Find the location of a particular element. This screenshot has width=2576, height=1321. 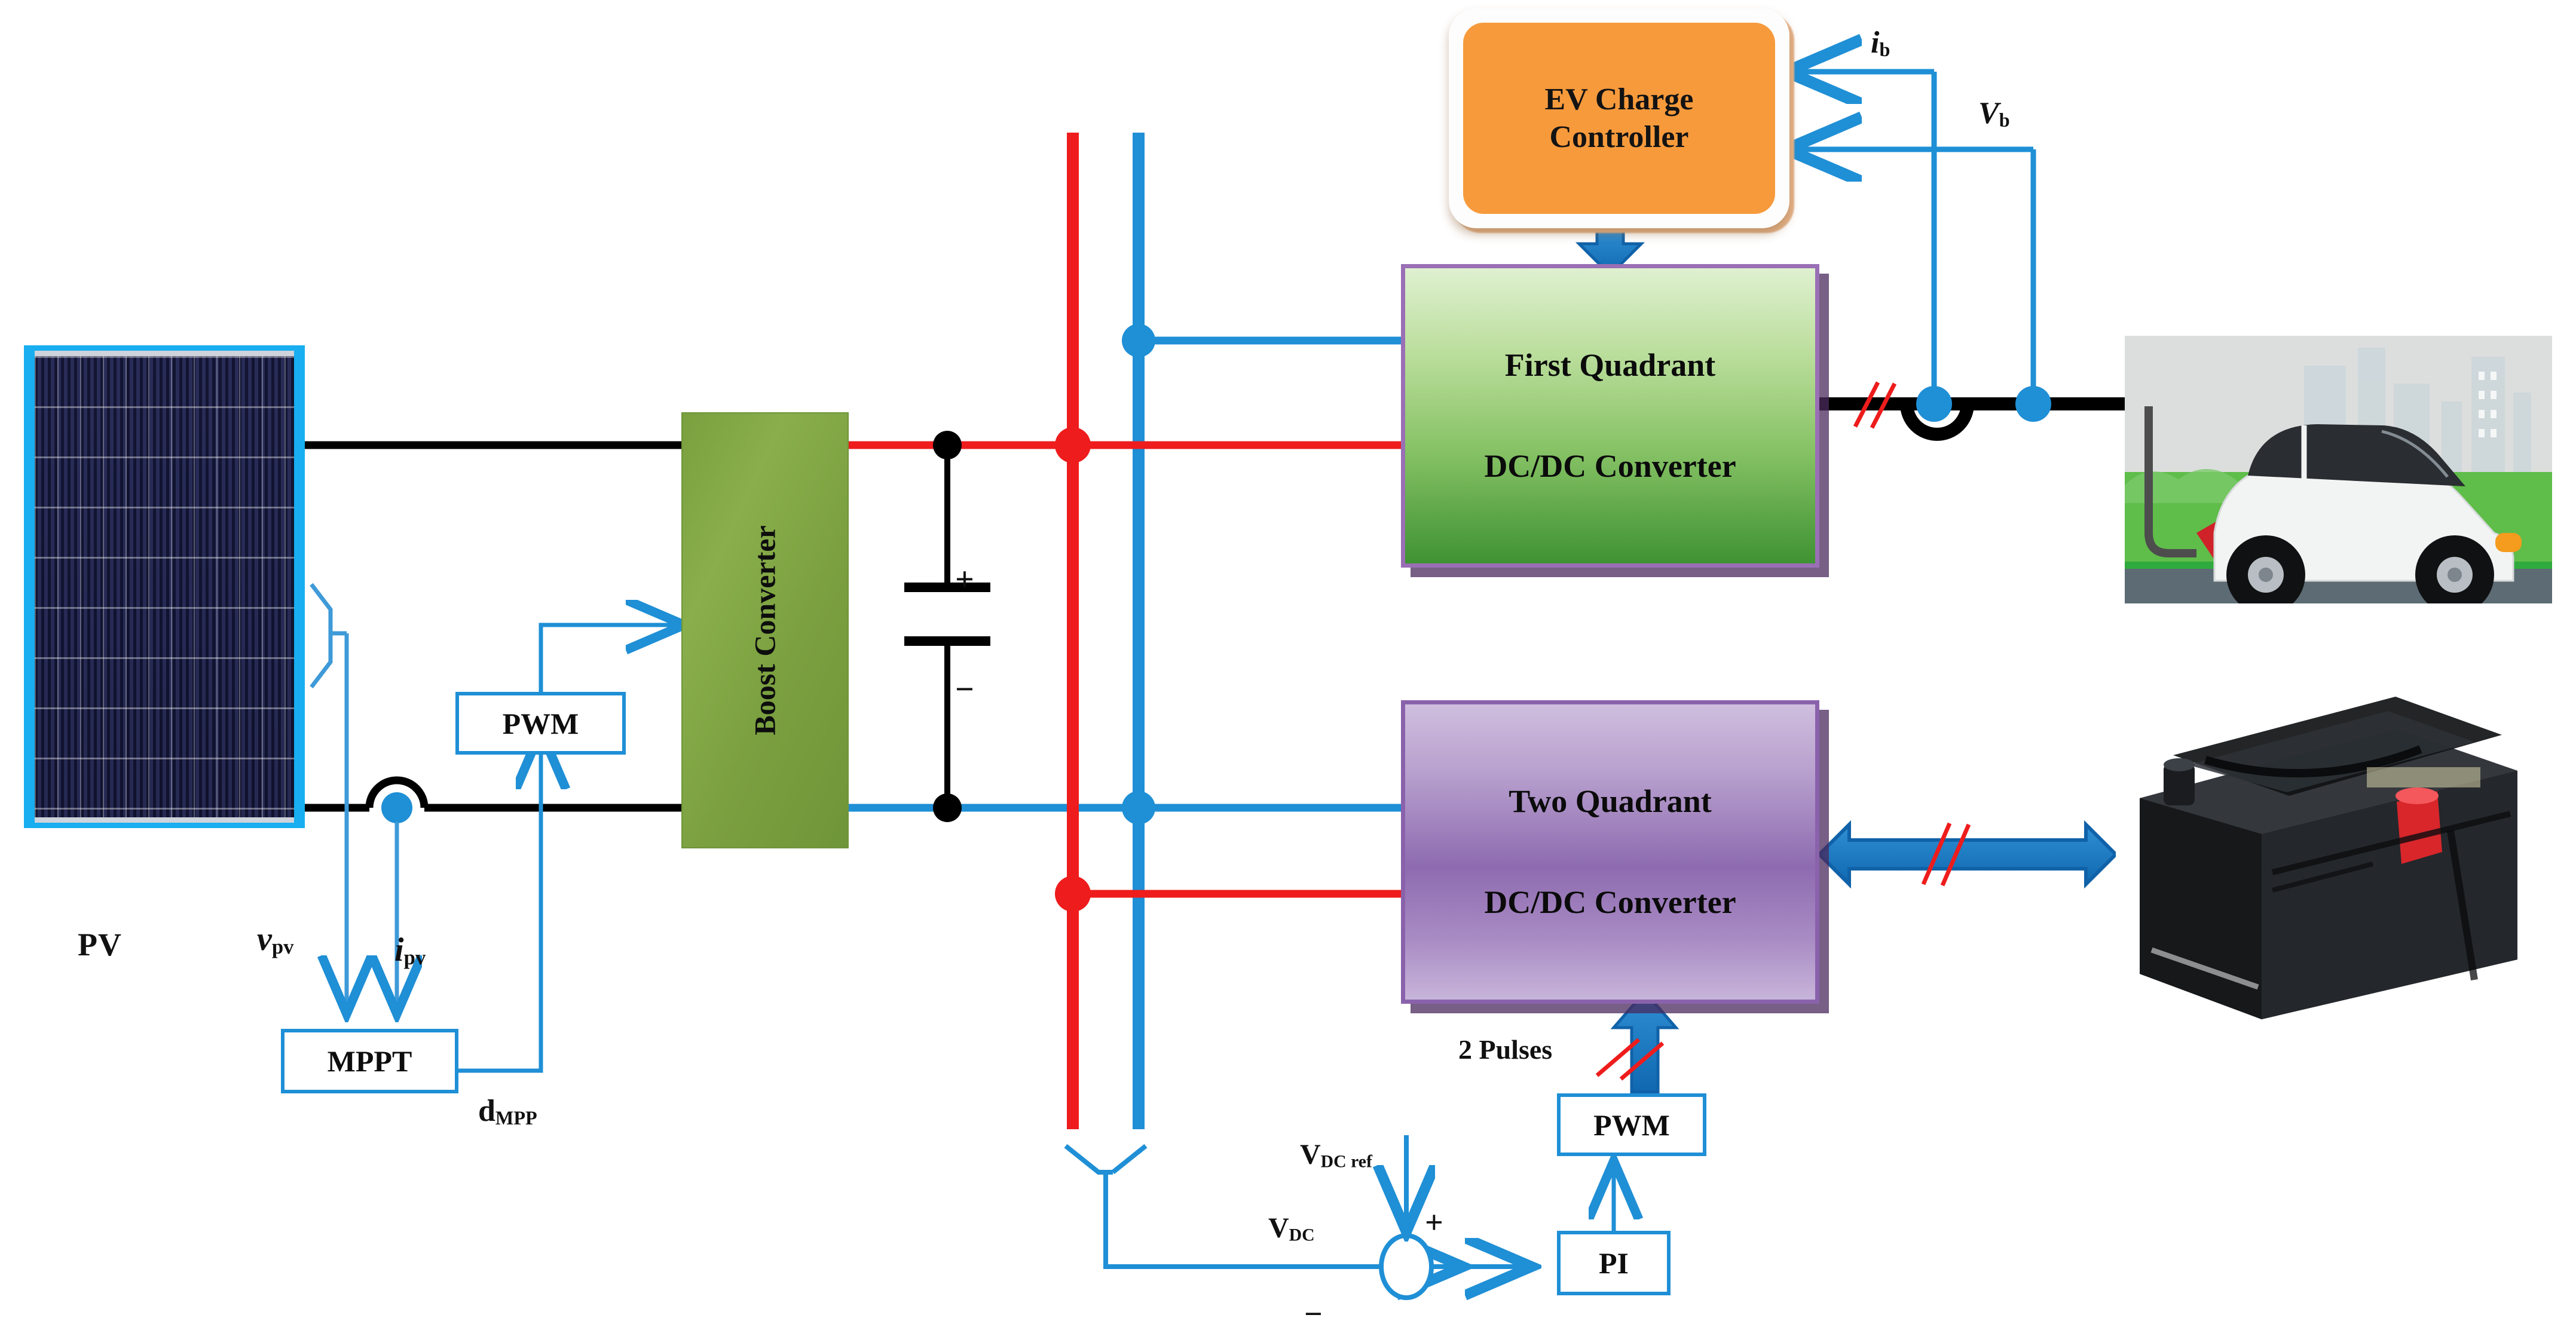

two-quadrant-converter-block: Two Quadrant DC/DC Converter is located at coordinates (1610, 852).